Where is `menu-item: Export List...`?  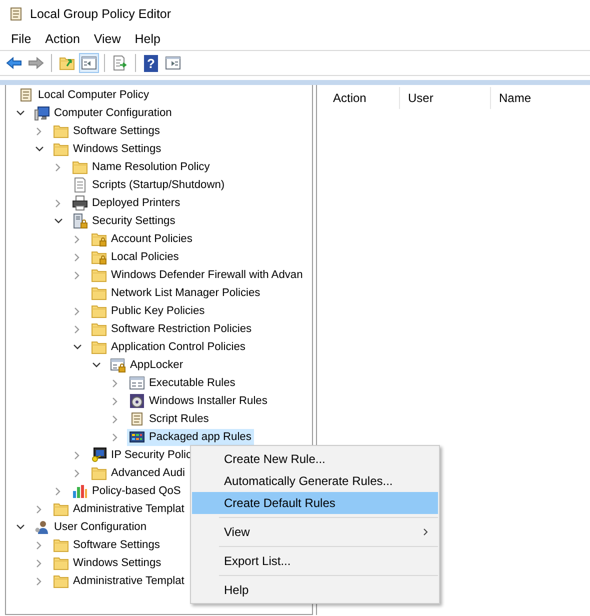 menu-item: Export List... is located at coordinates (315, 561).